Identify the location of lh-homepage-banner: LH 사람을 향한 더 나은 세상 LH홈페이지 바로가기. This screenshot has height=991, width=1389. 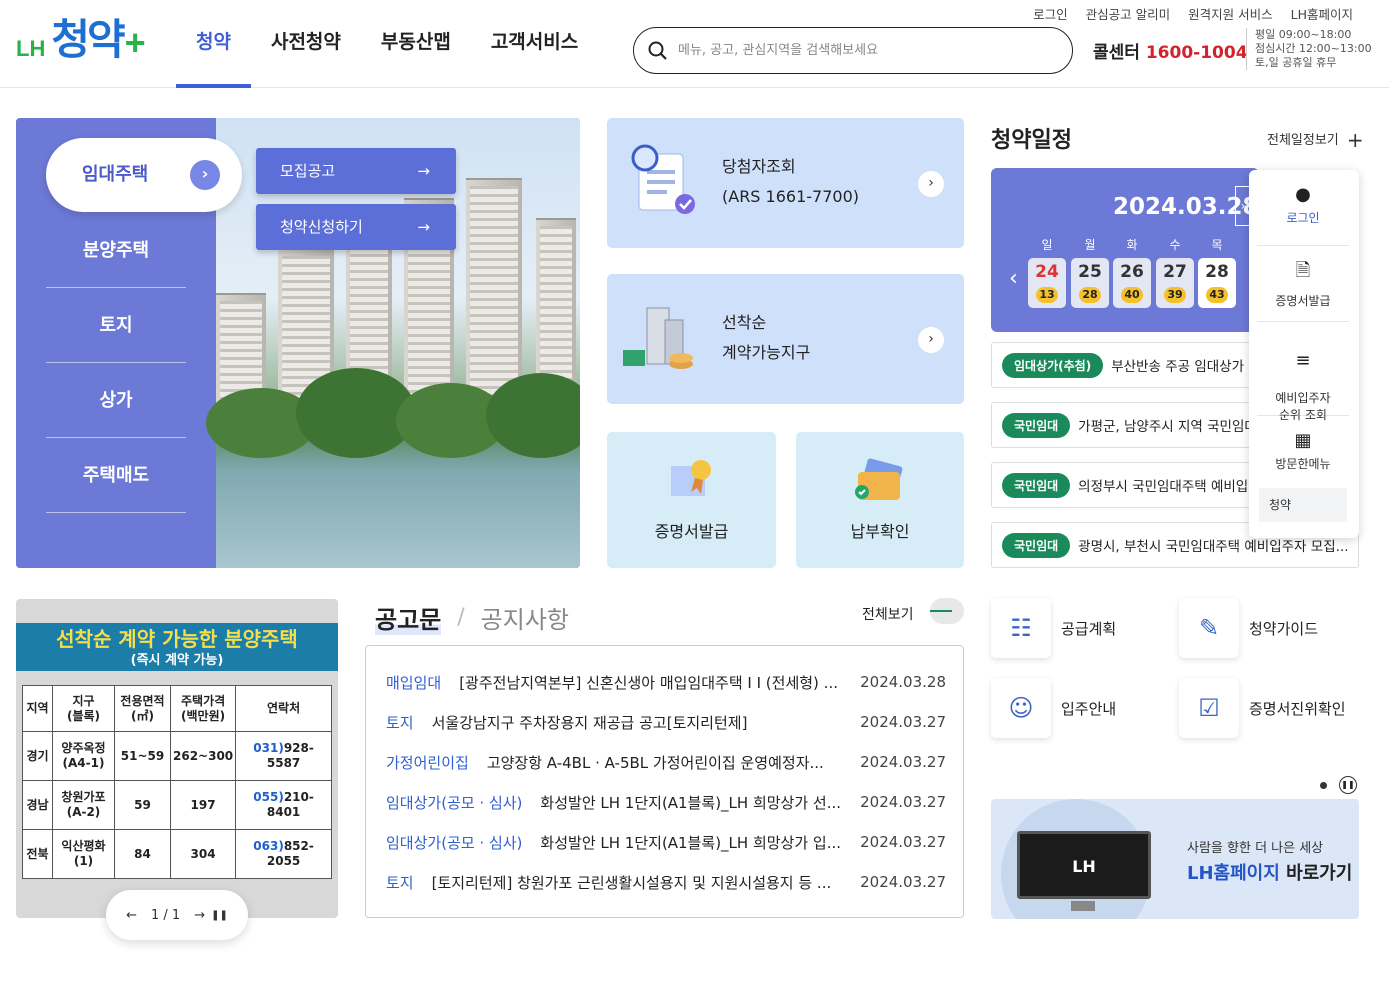
(1175, 859).